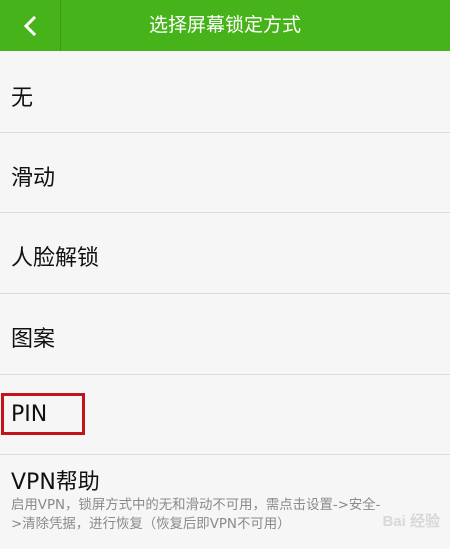 The width and height of the screenshot is (450, 549). Describe the element at coordinates (43, 414) in the screenshot. I see `pin-highlight-box` at that location.